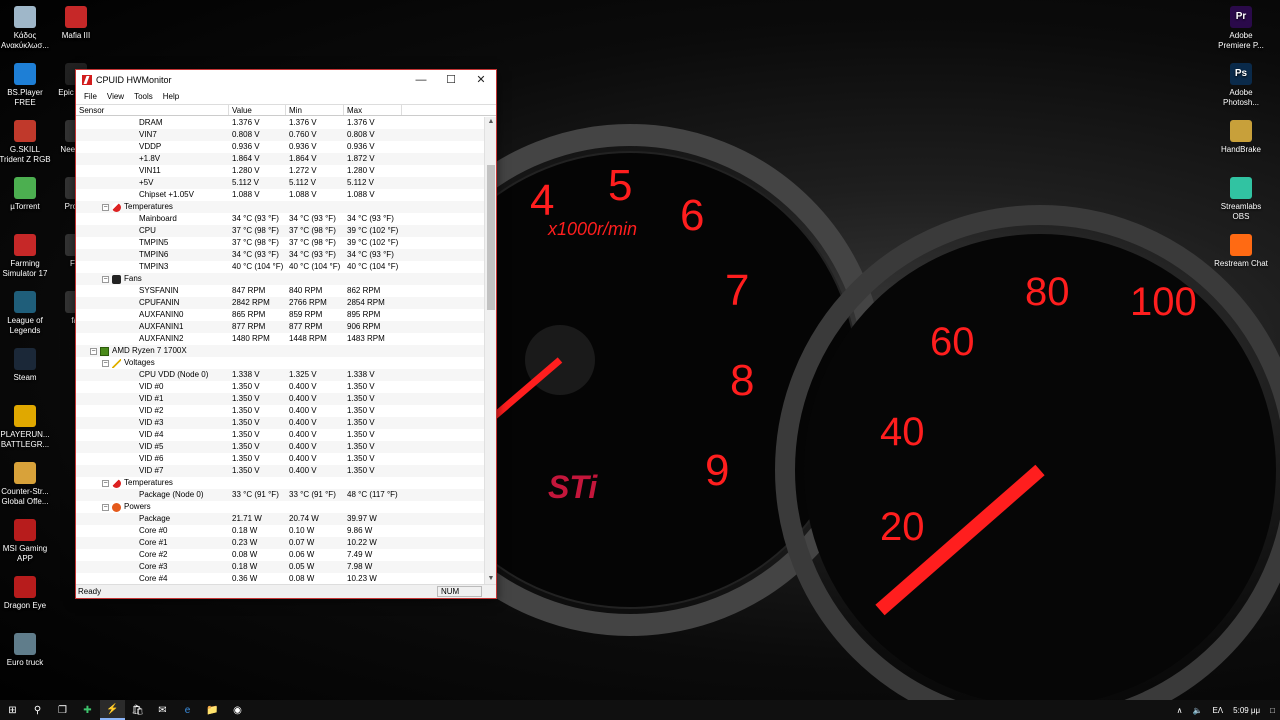 This screenshot has height=720, width=1280. What do you see at coordinates (281, 183) in the screenshot?
I see `sensor-row: +5V 5.112 V 5.112 V 5.112 V` at bounding box center [281, 183].